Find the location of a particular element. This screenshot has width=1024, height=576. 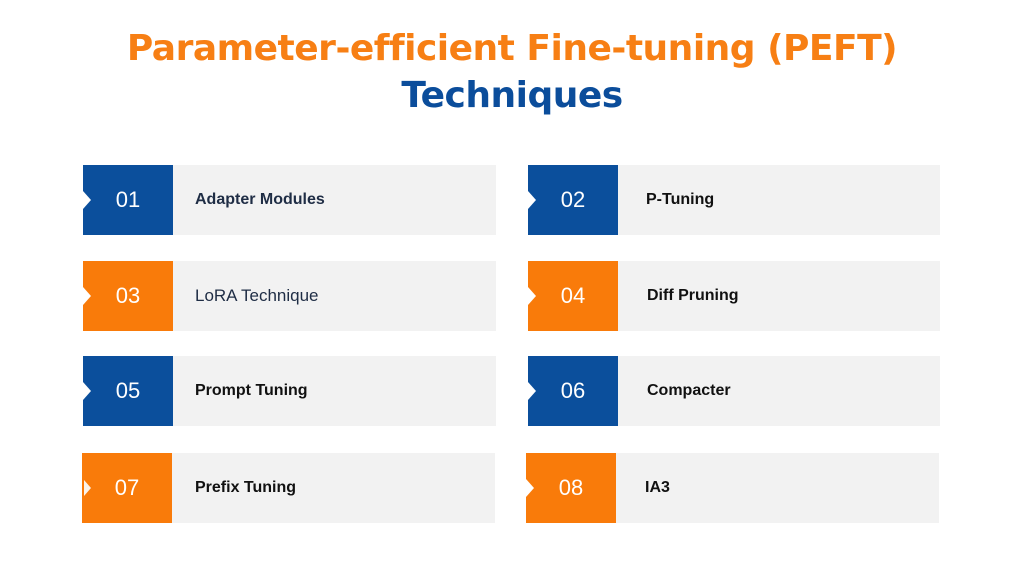

number-badge: 06 is located at coordinates (573, 391).